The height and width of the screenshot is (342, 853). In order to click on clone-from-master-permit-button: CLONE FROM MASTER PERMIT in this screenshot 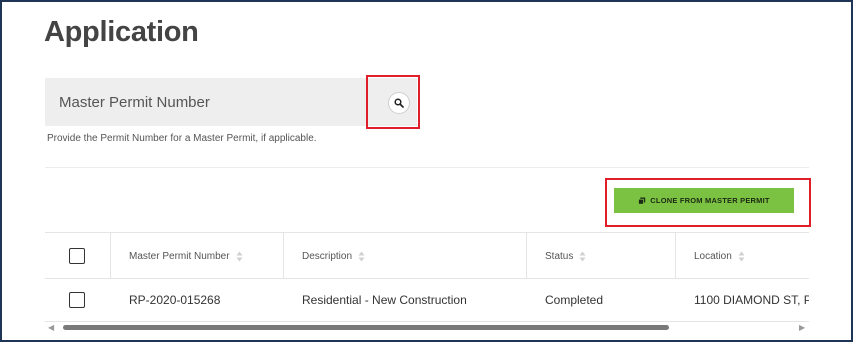, I will do `click(704, 200)`.